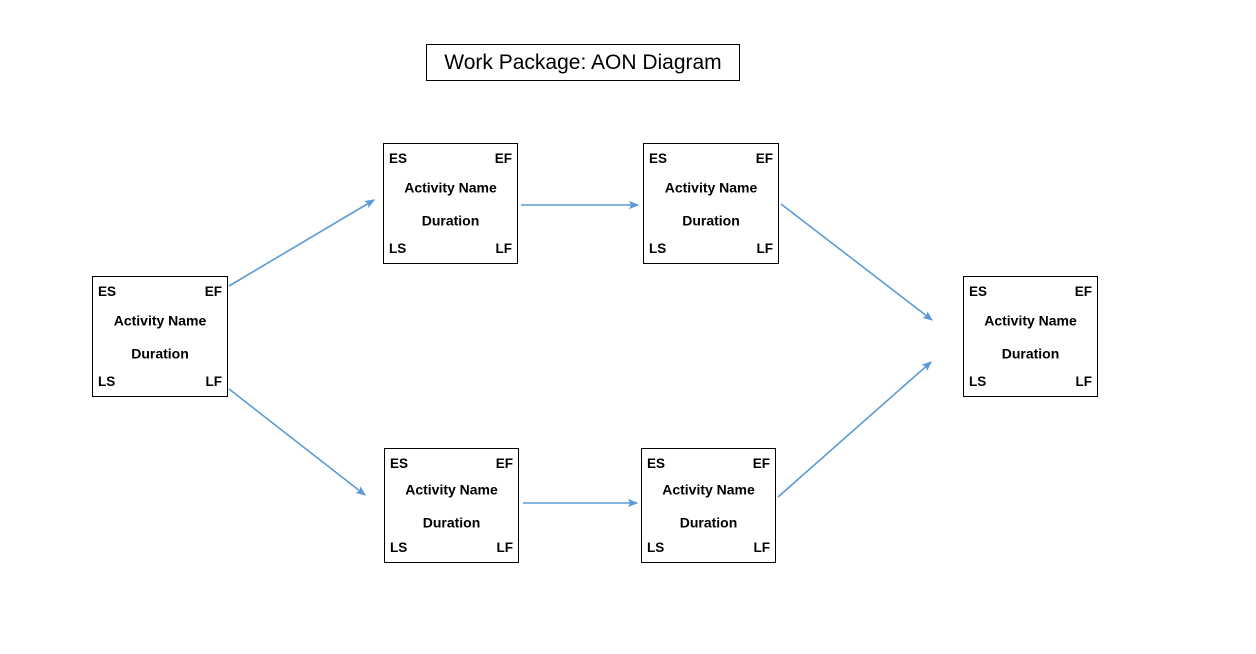 This screenshot has width=1256, height=654. I want to click on aon-node-bottom-first: ES EF Activity Name Duration LS LF, so click(451, 505).